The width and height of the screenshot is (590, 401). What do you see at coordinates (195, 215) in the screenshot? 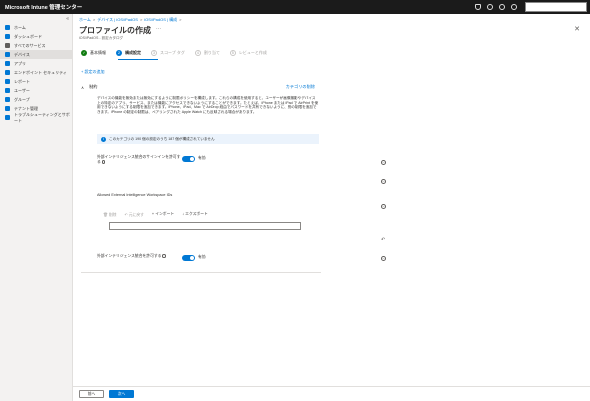
I see `export-button: ↓ エクスポート` at bounding box center [195, 215].